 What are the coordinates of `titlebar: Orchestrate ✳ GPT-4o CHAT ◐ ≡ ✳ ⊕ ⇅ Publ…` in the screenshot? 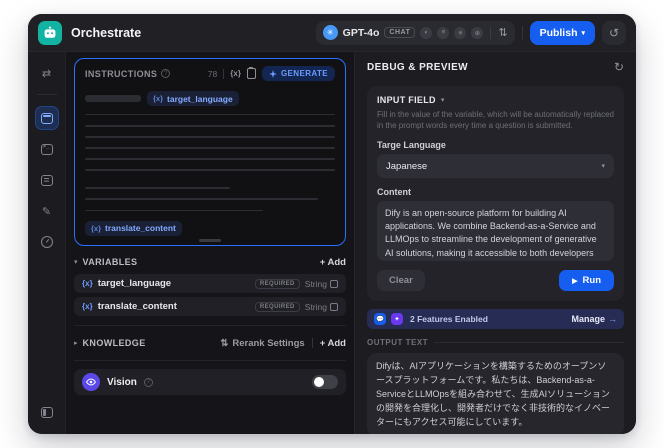 It's located at (332, 33).